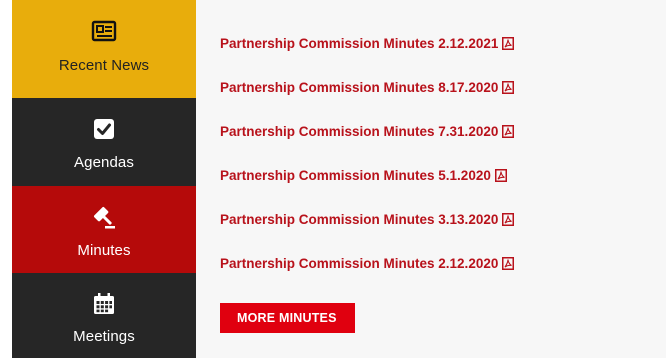  What do you see at coordinates (359, 131) in the screenshot?
I see `link-label: Partnership Commission Minutes 7.31.2020` at bounding box center [359, 131].